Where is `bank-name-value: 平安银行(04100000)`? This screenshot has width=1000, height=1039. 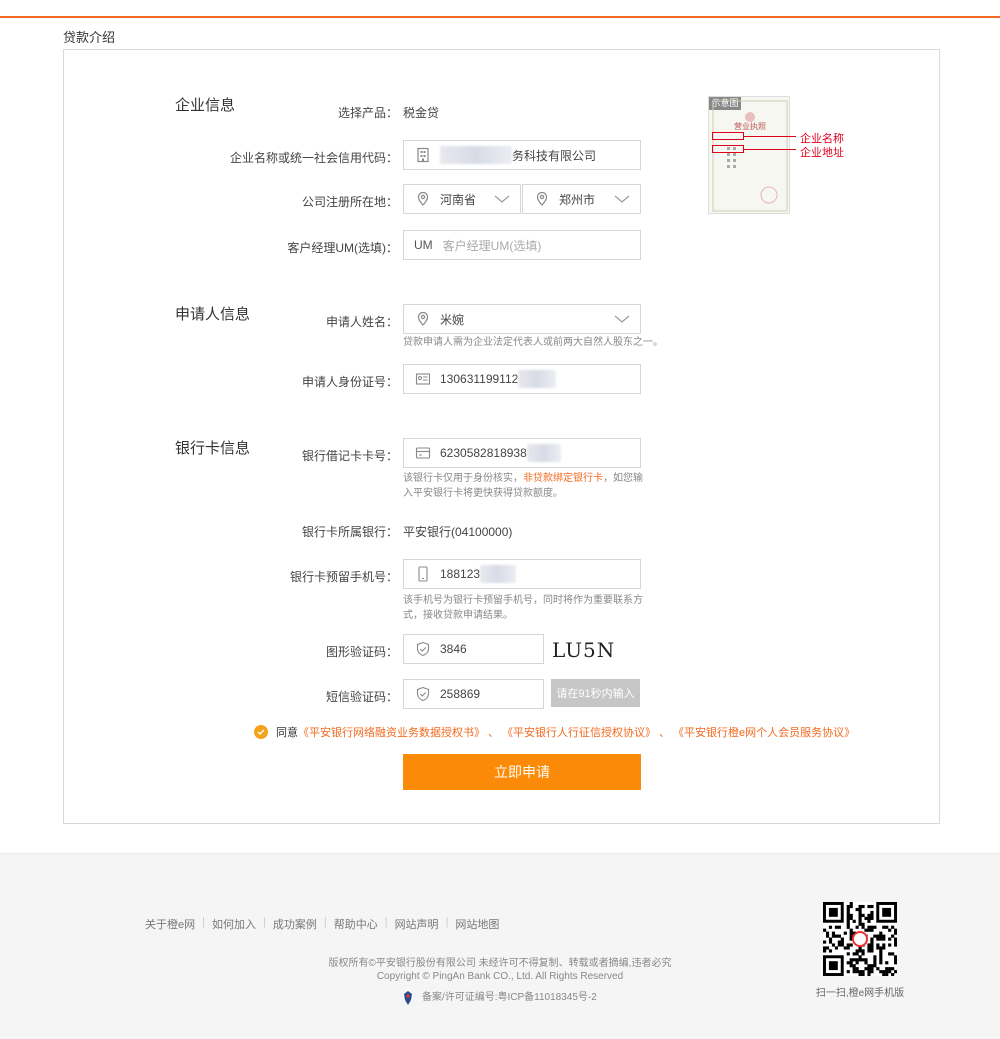
bank-name-value: 平安银行(04100000) is located at coordinates (458, 532).